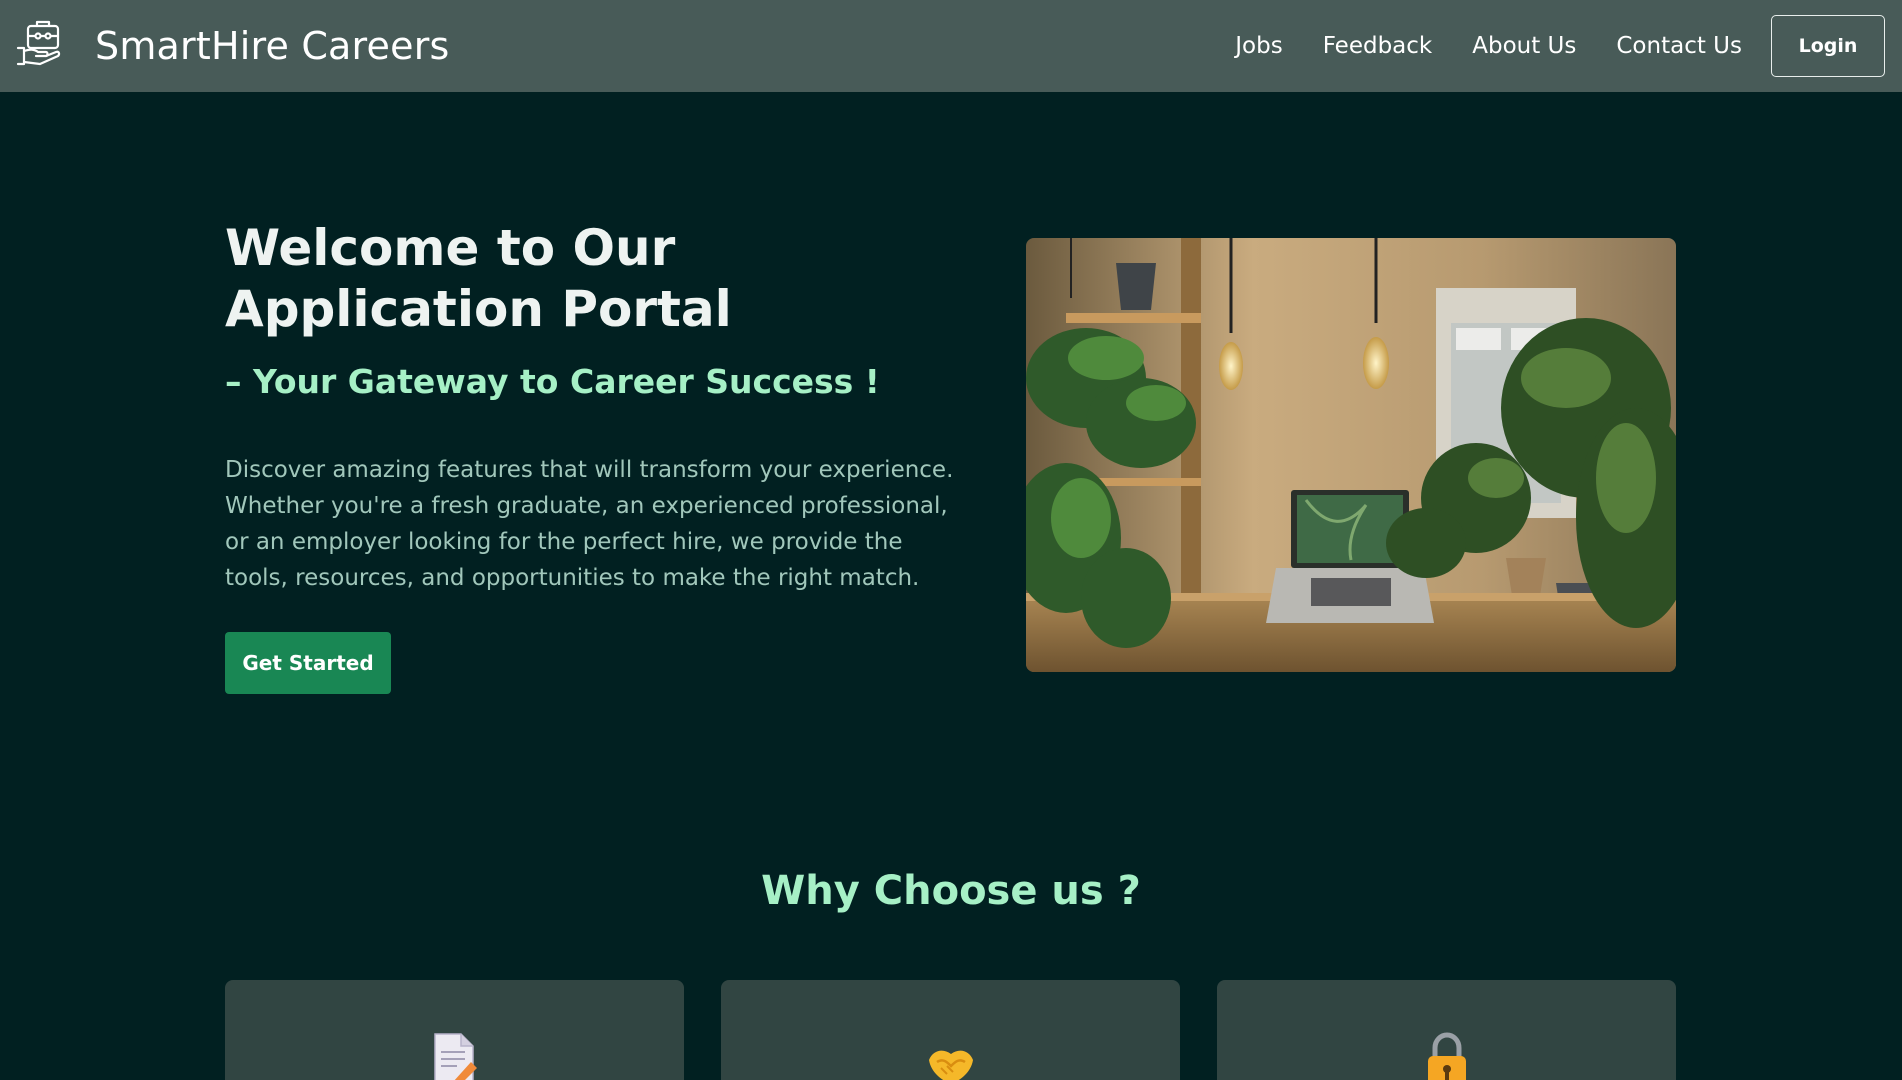 The width and height of the screenshot is (1902, 1080). Describe the element at coordinates (1351, 455) in the screenshot. I see `hero-image` at that location.